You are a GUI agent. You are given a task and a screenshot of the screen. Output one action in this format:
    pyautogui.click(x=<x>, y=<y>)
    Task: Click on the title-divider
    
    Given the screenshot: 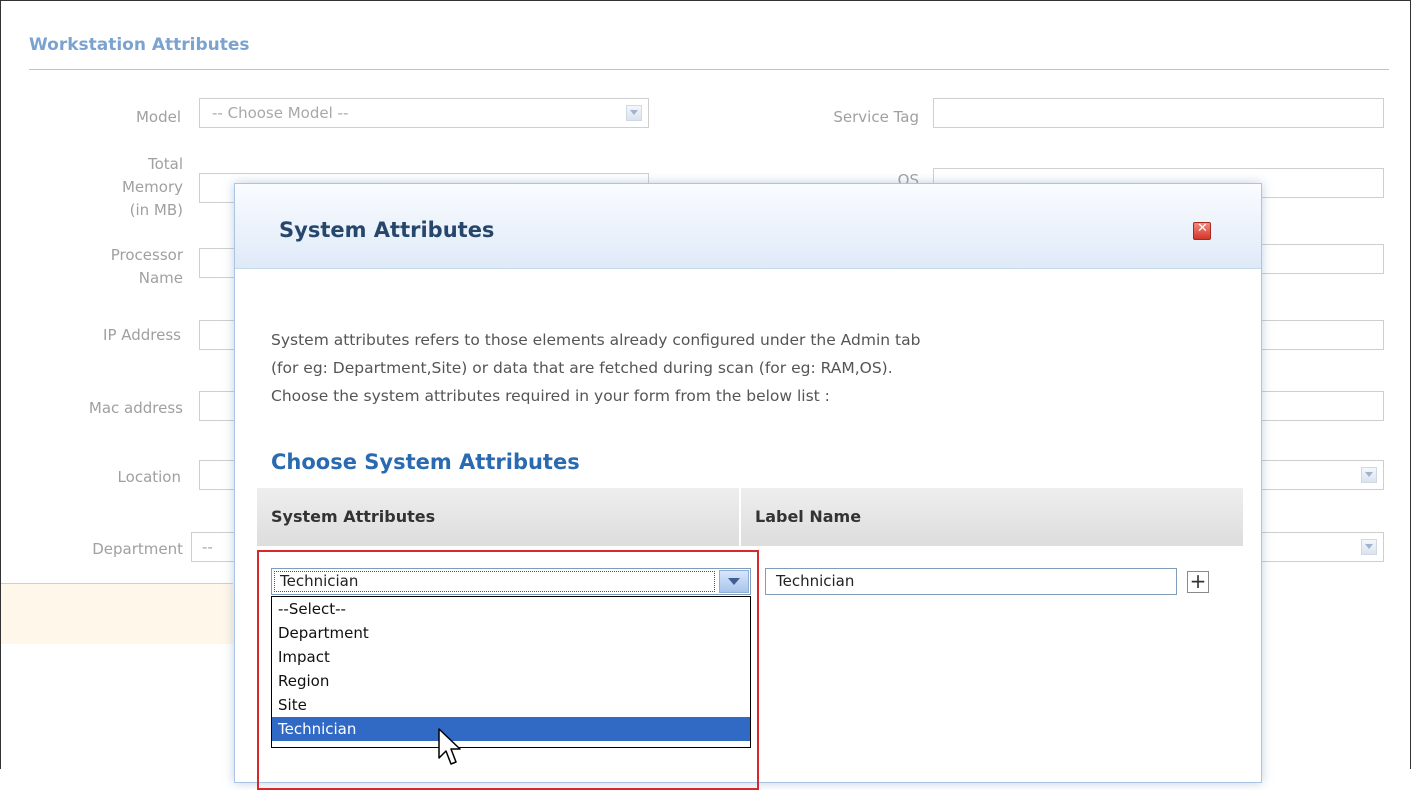 What is the action you would take?
    pyautogui.click(x=709, y=69)
    